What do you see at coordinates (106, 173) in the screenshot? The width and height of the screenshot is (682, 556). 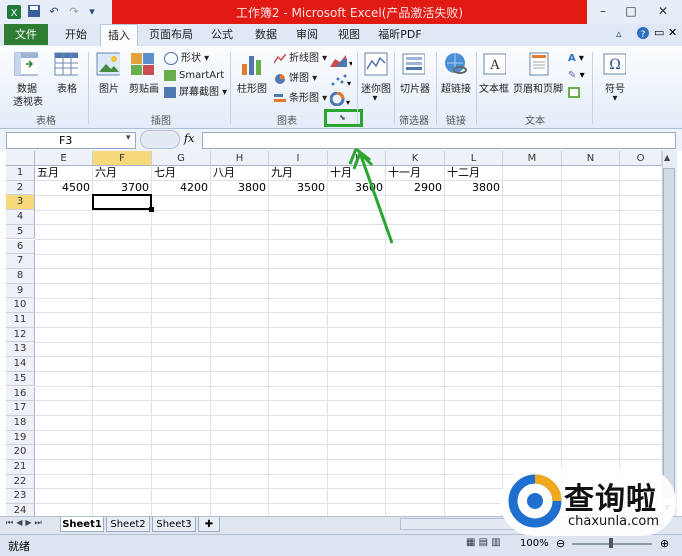 I see `cell-F1: 六月` at bounding box center [106, 173].